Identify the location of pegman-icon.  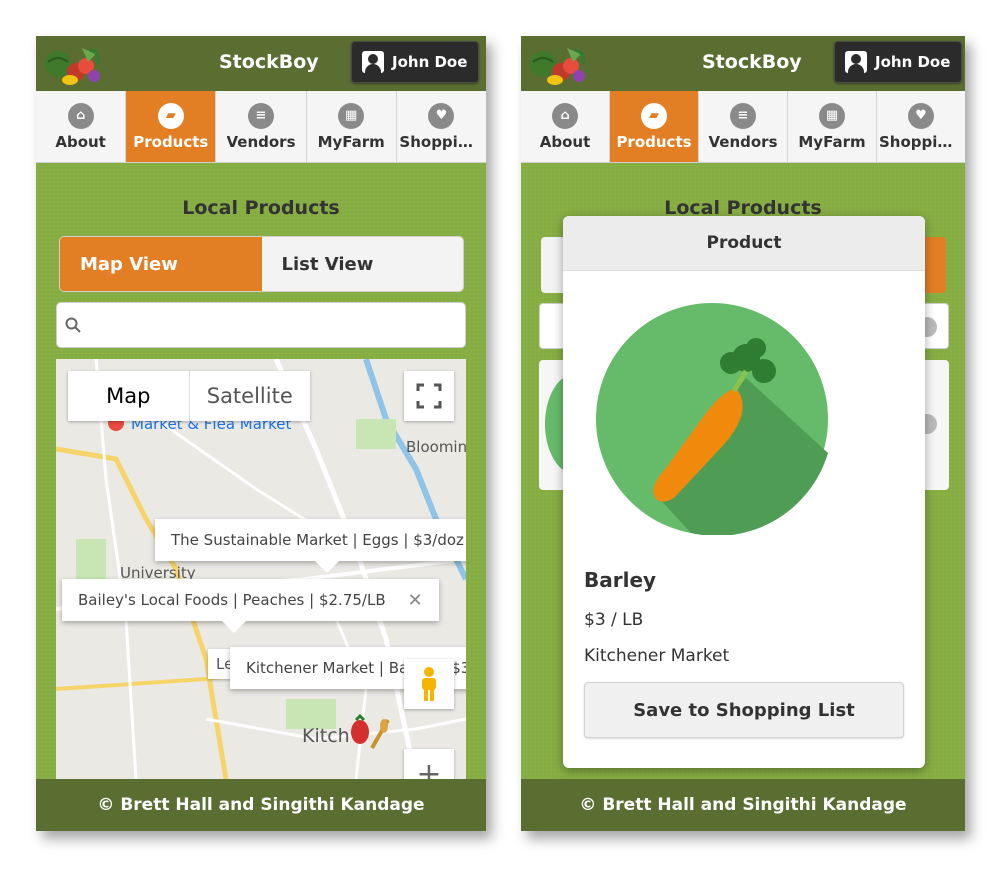
(429, 684).